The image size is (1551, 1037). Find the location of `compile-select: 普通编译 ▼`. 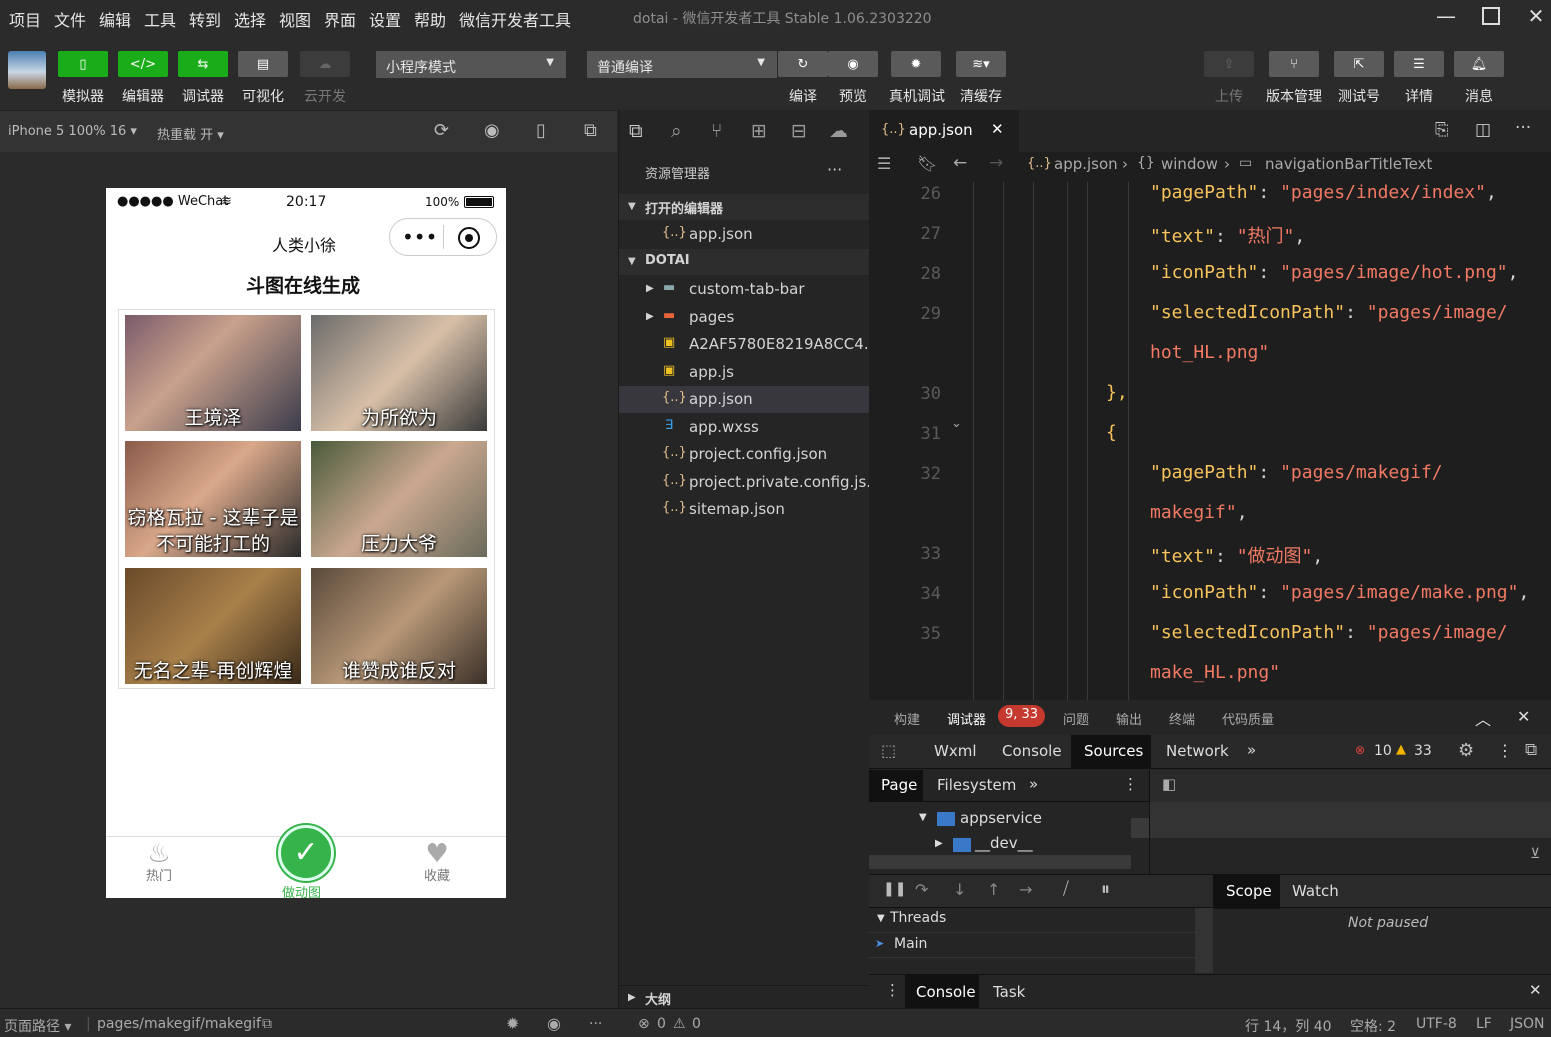

compile-select: 普通编译 ▼ is located at coordinates (682, 64).